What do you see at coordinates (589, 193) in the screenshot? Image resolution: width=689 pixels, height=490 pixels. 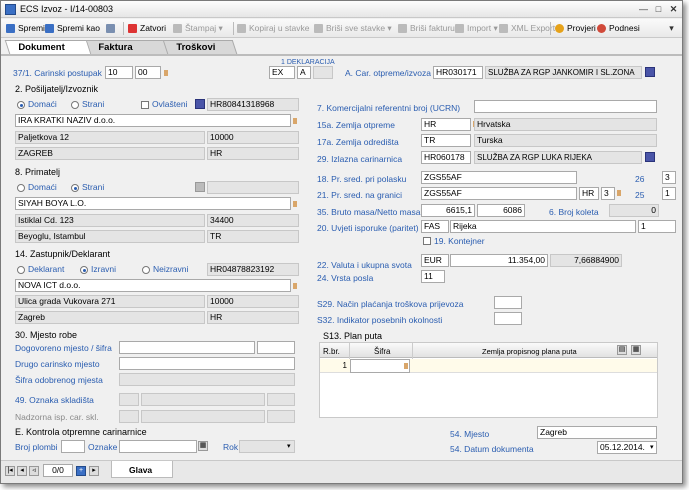 I see `pr-granici-drzava: HR` at bounding box center [589, 193].